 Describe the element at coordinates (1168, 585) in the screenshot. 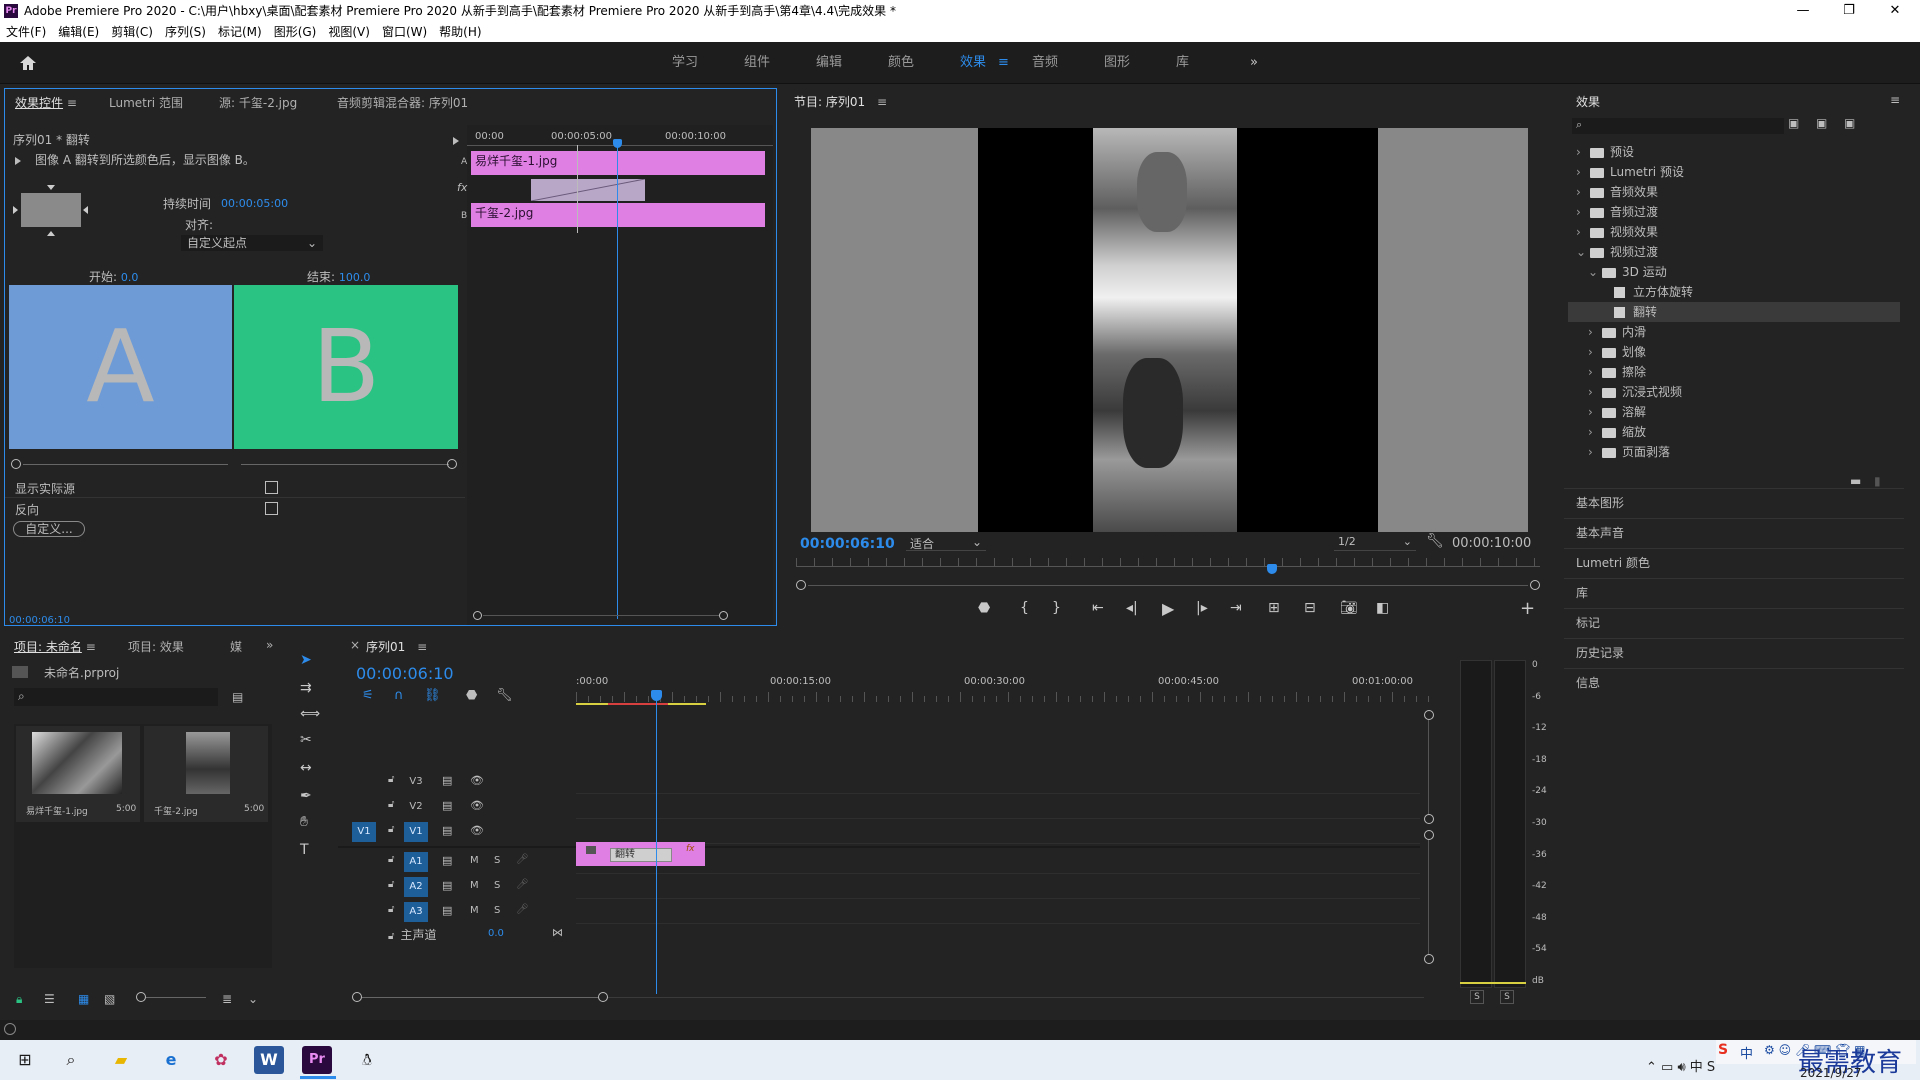

I see `program-zoom-track` at that location.